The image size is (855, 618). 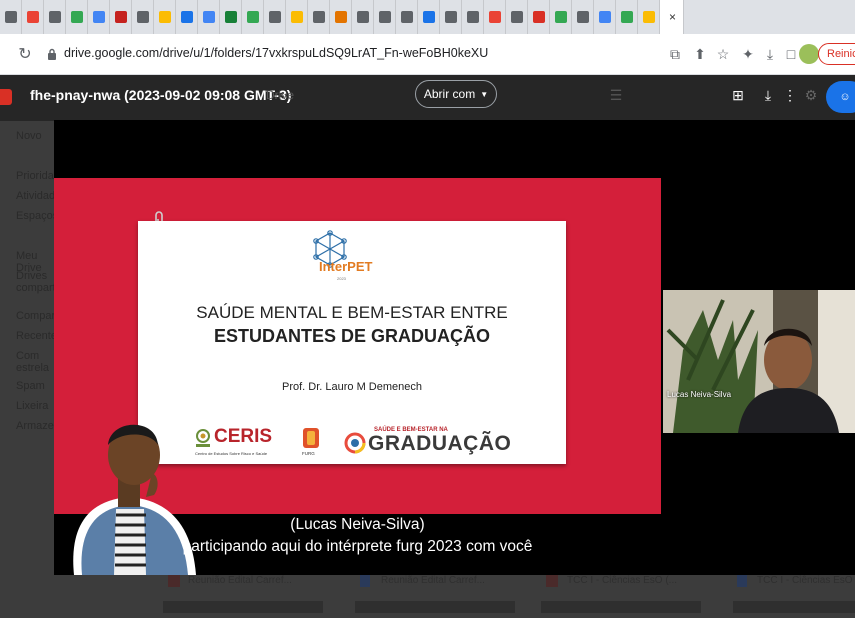 What do you see at coordinates (768, 95) in the screenshot?
I see `download-file-icon: ⤓` at bounding box center [768, 95].